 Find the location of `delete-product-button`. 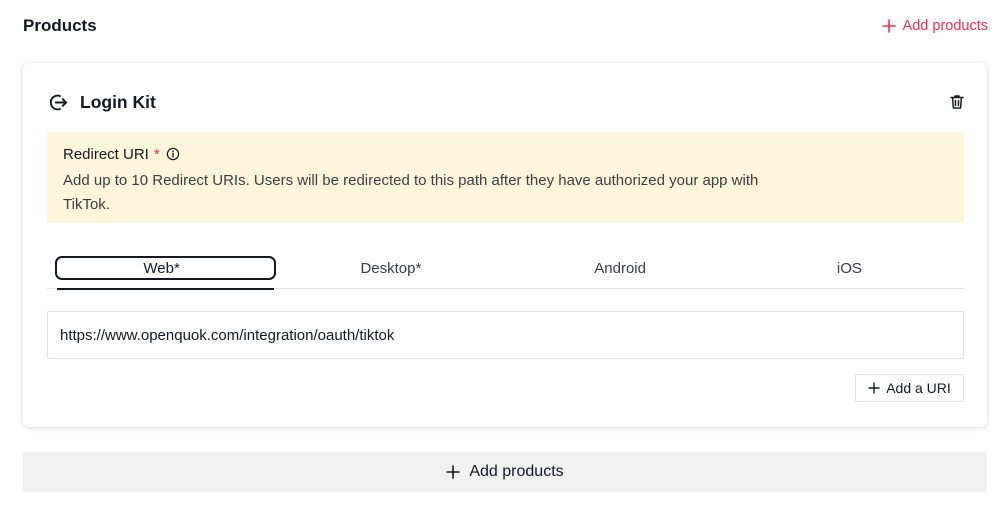

delete-product-button is located at coordinates (957, 102).